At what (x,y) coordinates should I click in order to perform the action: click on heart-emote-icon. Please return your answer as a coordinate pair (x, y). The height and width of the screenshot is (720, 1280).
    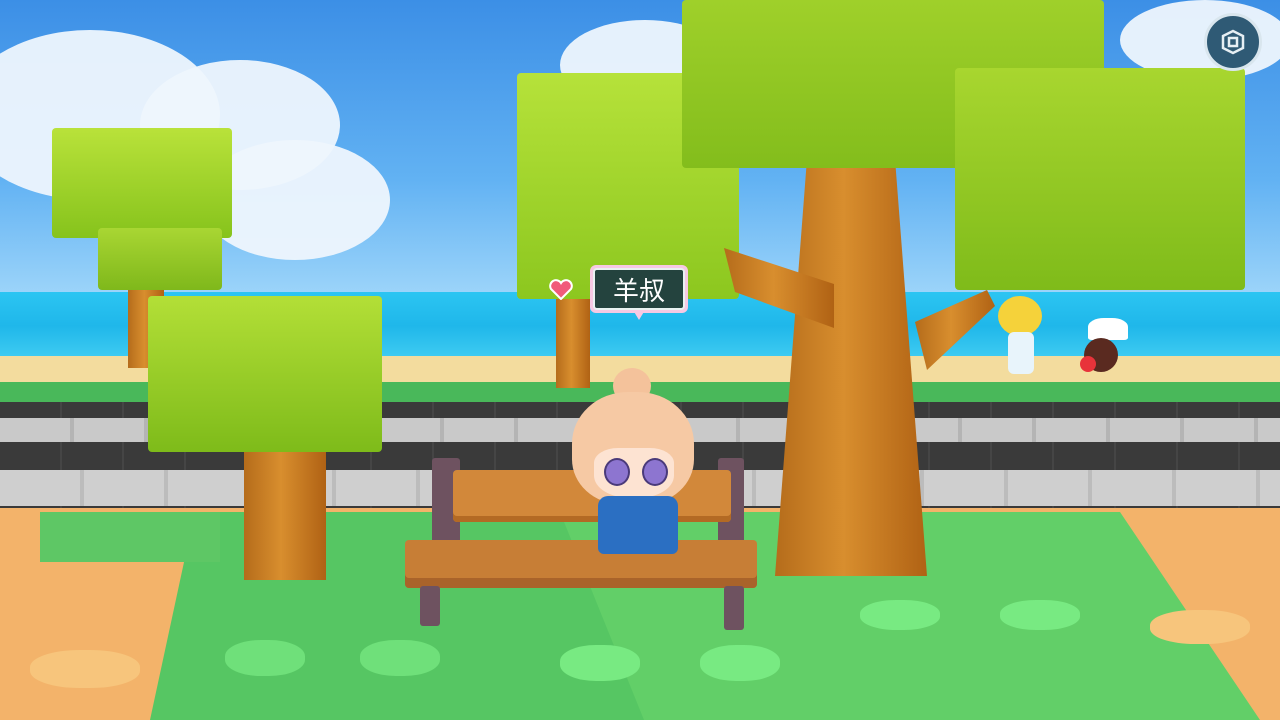
    Looking at the image, I should click on (561, 289).